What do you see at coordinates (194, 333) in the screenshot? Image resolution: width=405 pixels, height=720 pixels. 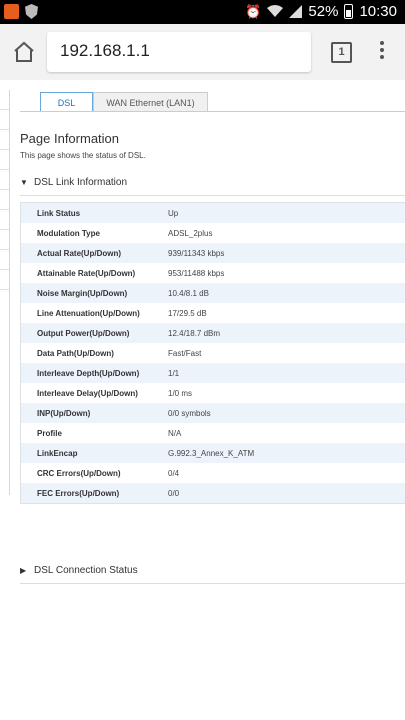 I see `row-value: 12.4/18.7 dBm` at bounding box center [194, 333].